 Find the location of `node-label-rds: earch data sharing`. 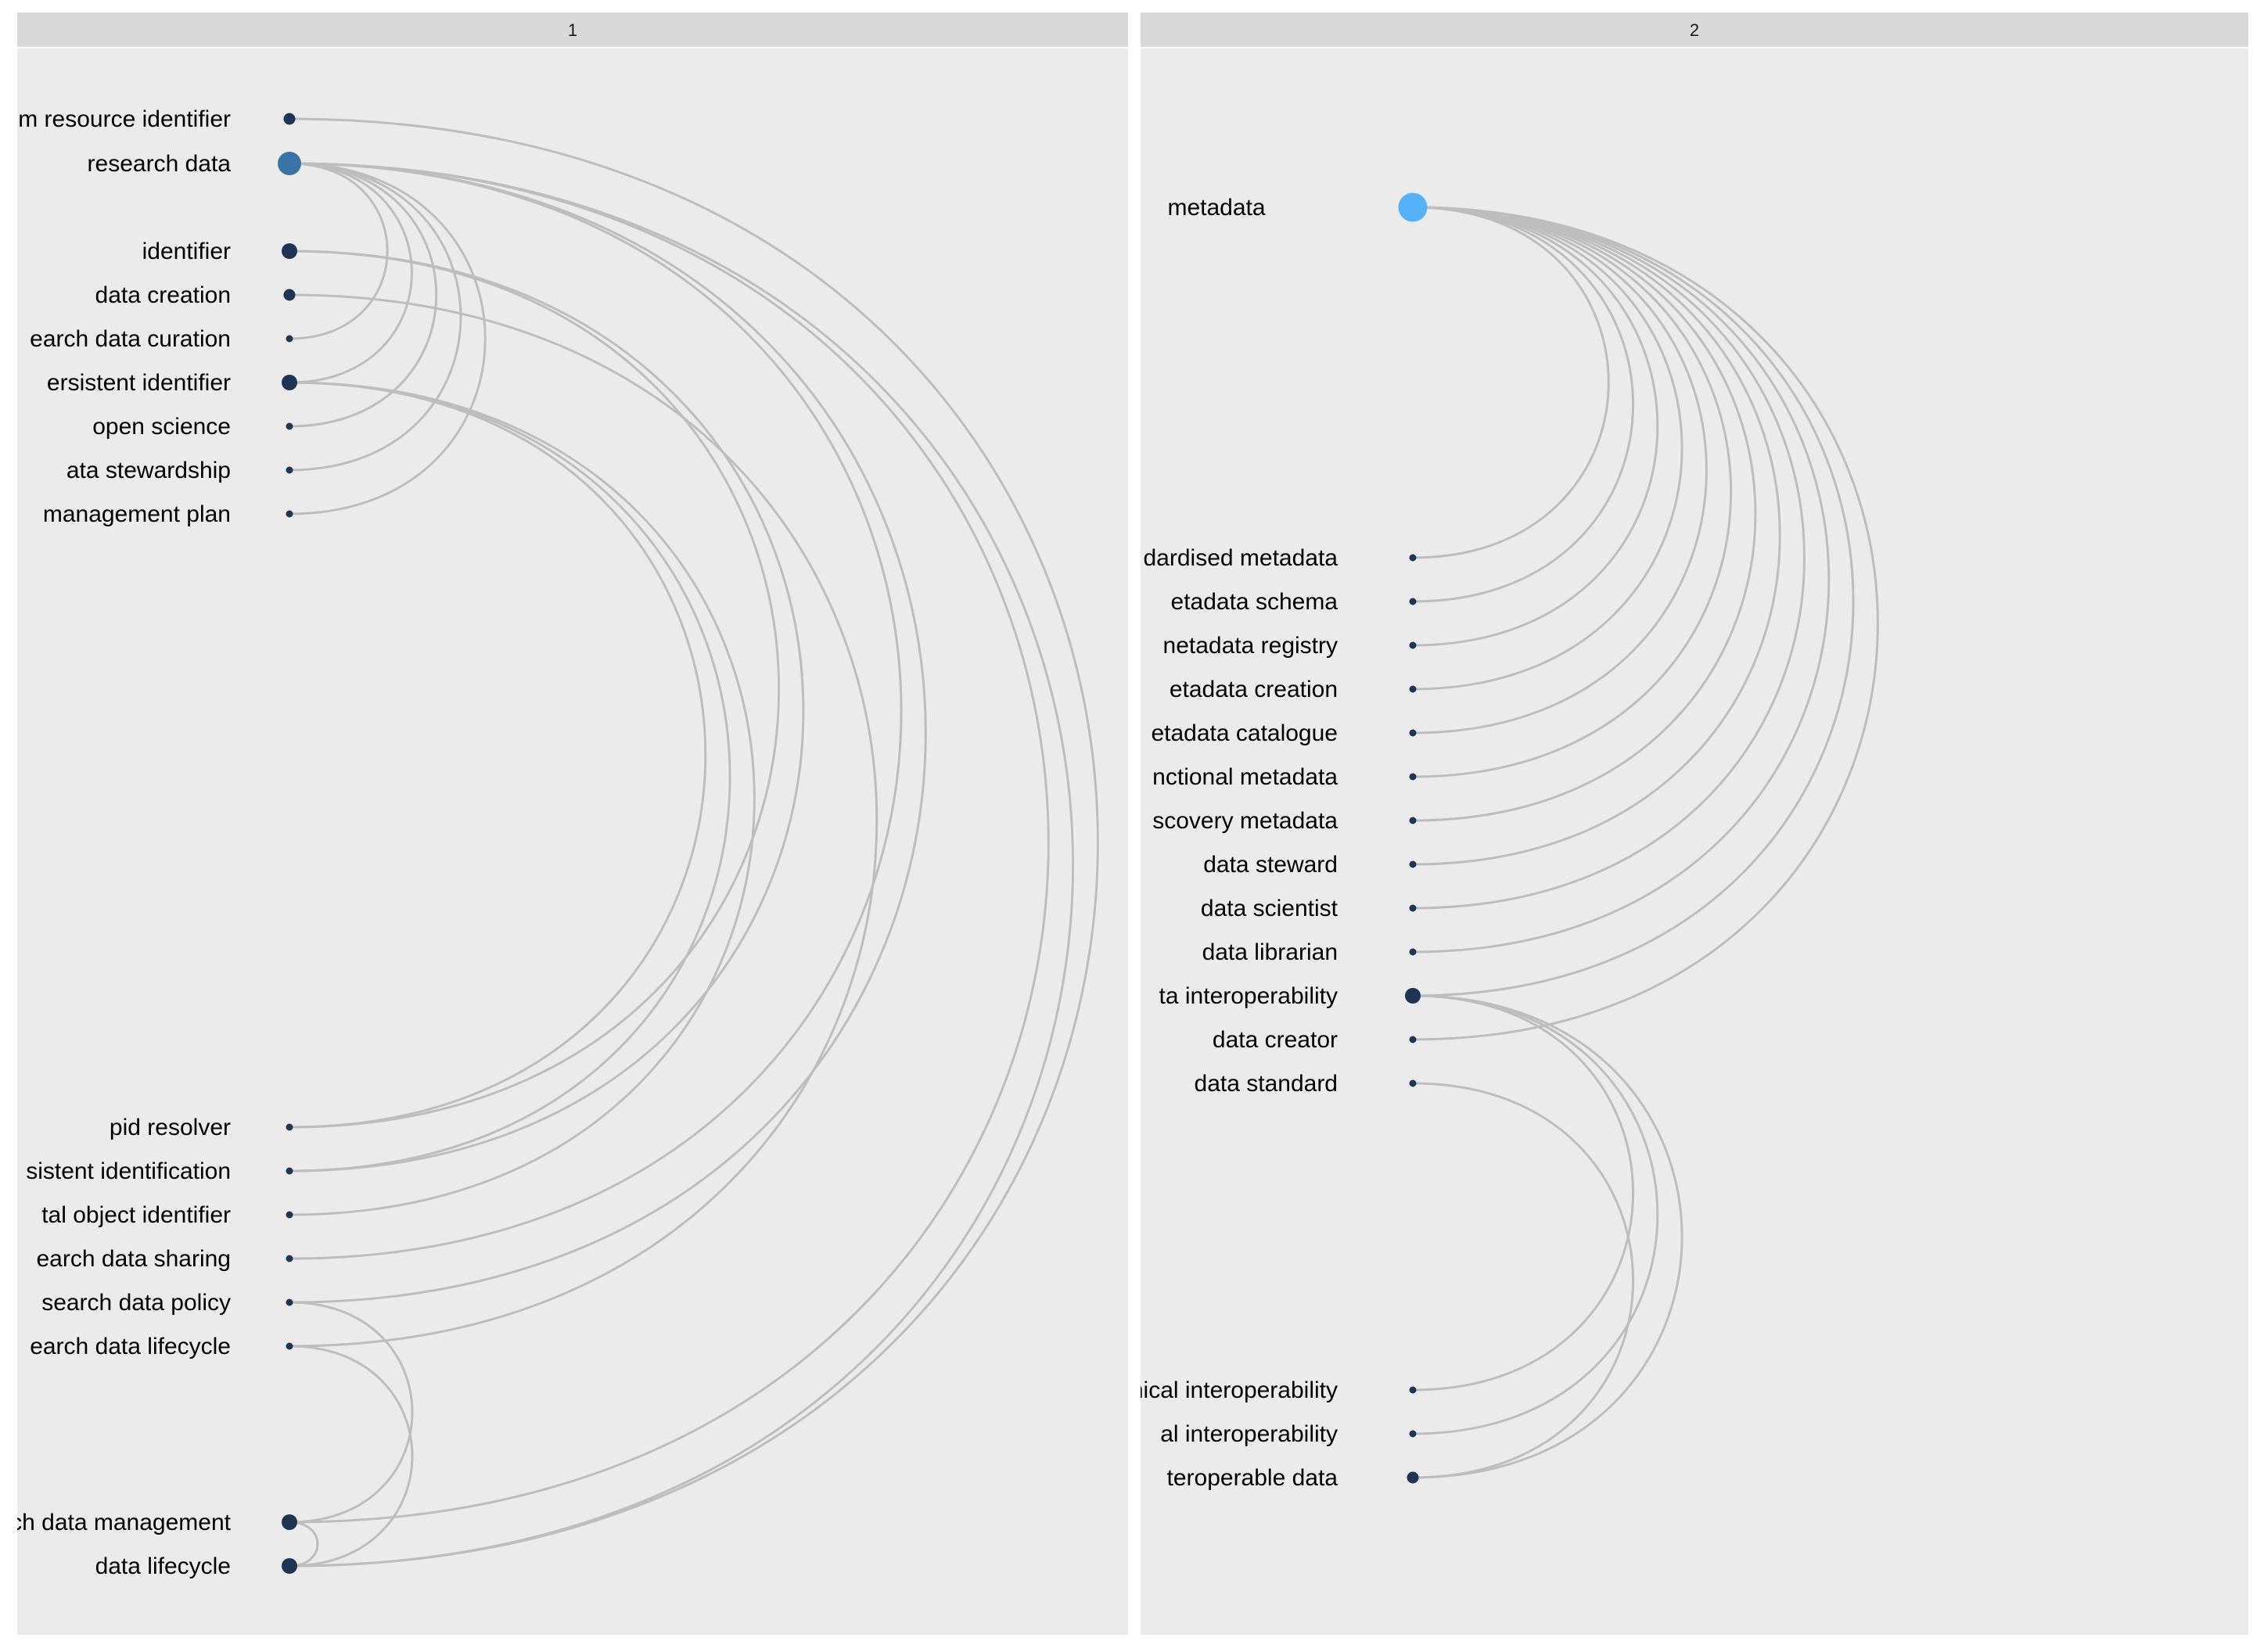

node-label-rds: earch data sharing is located at coordinates (134, 1259).